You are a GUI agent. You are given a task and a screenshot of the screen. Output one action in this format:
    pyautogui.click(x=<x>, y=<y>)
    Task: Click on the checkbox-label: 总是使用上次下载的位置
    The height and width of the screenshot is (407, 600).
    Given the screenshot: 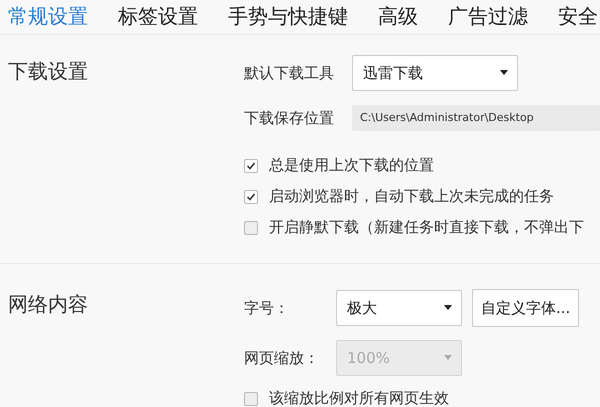 What is the action you would take?
    pyautogui.click(x=351, y=165)
    